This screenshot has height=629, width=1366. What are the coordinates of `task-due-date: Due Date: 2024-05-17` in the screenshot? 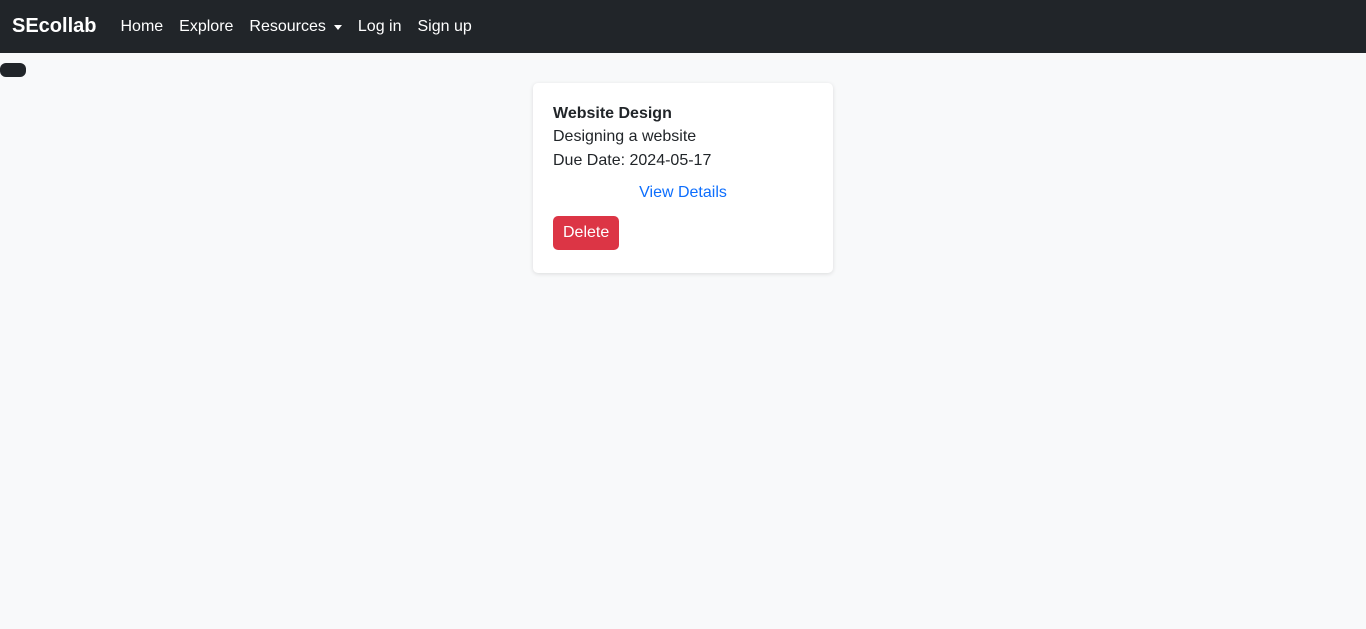 It's located at (683, 161).